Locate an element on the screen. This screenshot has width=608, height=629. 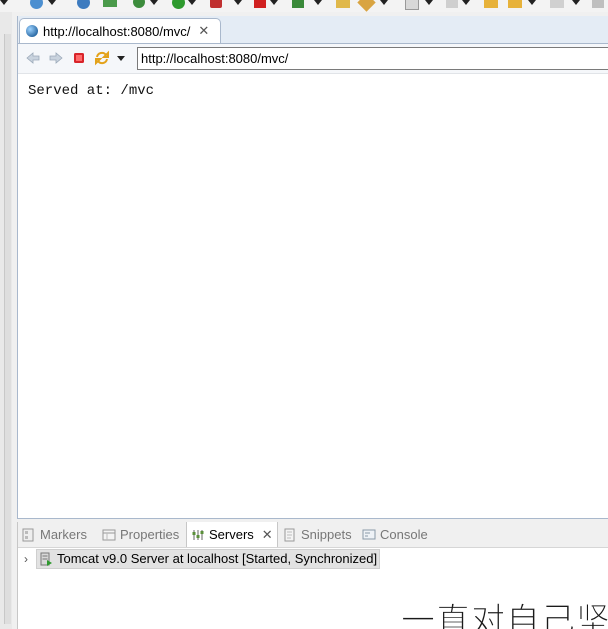
left-side-strip is located at coordinates (6, 320).